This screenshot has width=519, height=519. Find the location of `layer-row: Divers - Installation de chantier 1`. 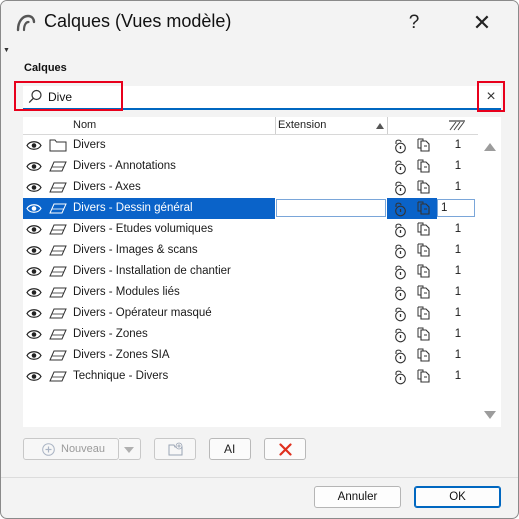

layer-row: Divers - Installation de chantier 1 is located at coordinates (250, 271).